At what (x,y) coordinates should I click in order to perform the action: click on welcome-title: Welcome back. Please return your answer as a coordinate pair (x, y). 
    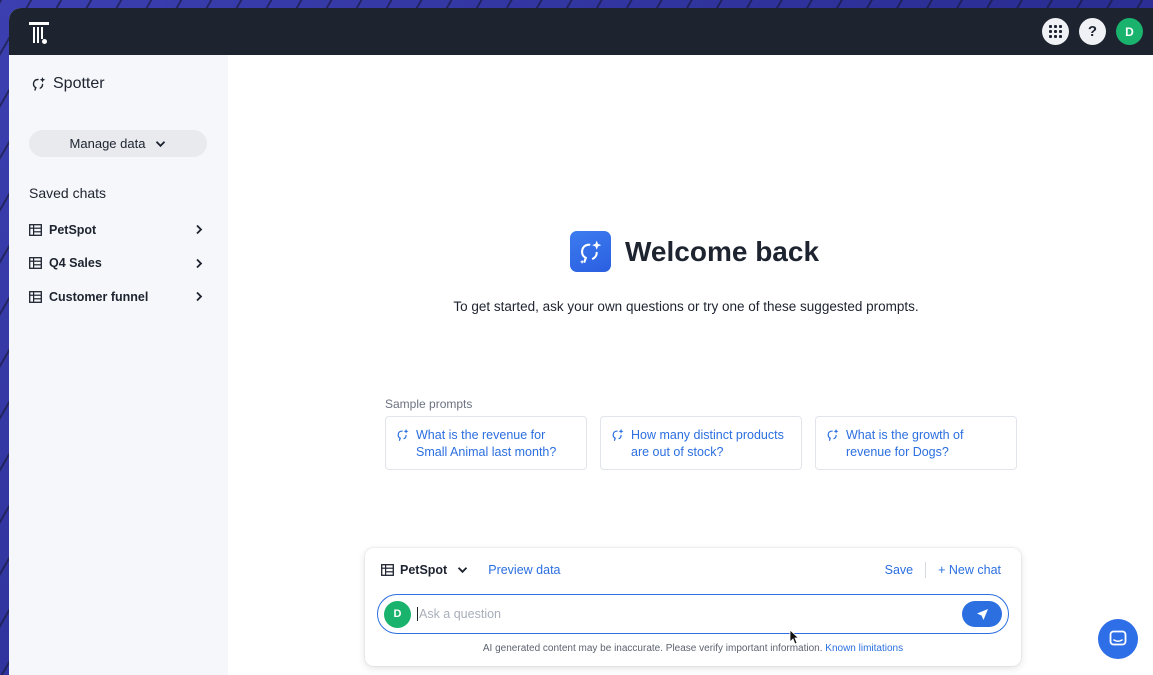
    Looking at the image, I should click on (722, 251).